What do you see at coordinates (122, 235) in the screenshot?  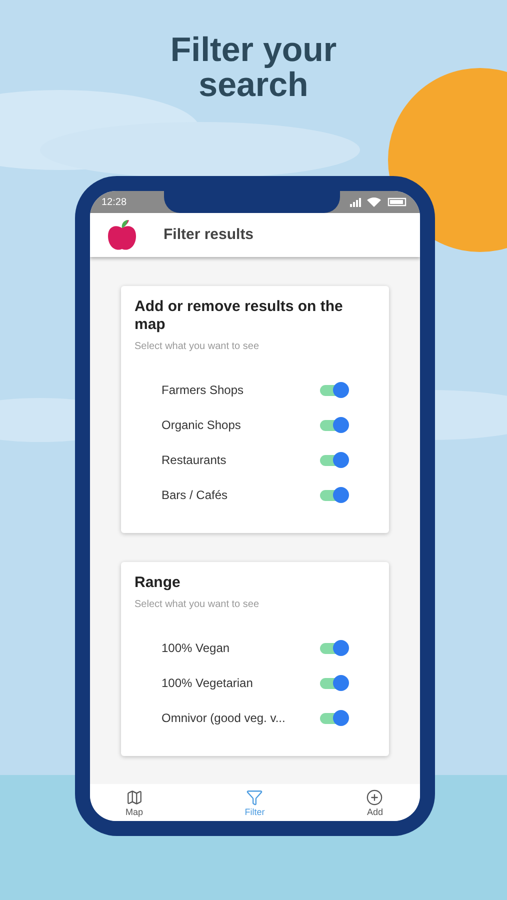 I see `apple-logo-icon` at bounding box center [122, 235].